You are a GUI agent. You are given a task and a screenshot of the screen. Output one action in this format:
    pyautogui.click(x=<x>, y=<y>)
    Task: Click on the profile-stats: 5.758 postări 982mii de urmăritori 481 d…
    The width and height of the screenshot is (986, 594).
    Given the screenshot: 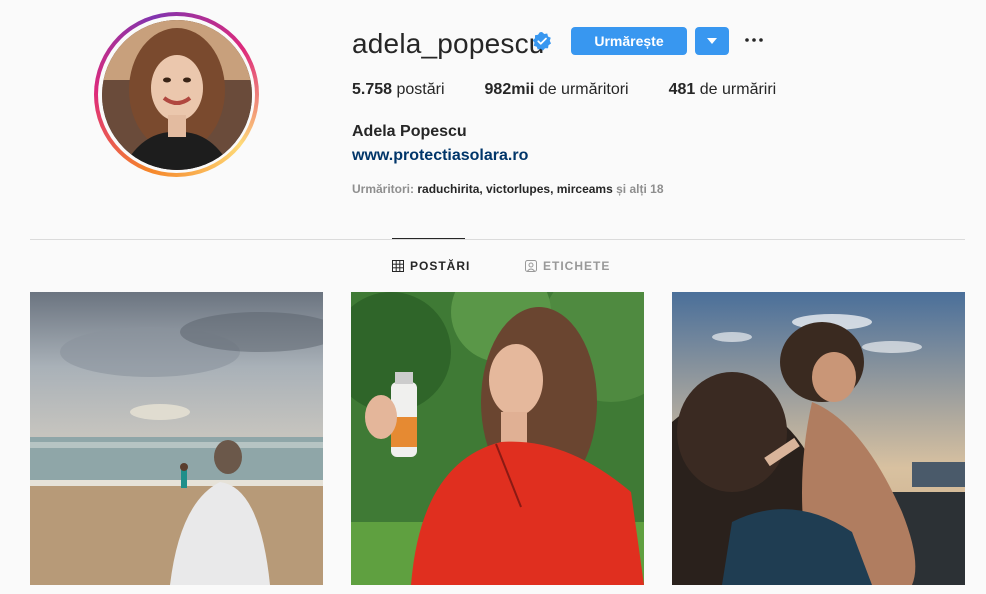 What is the action you would take?
    pyautogui.click(x=584, y=90)
    